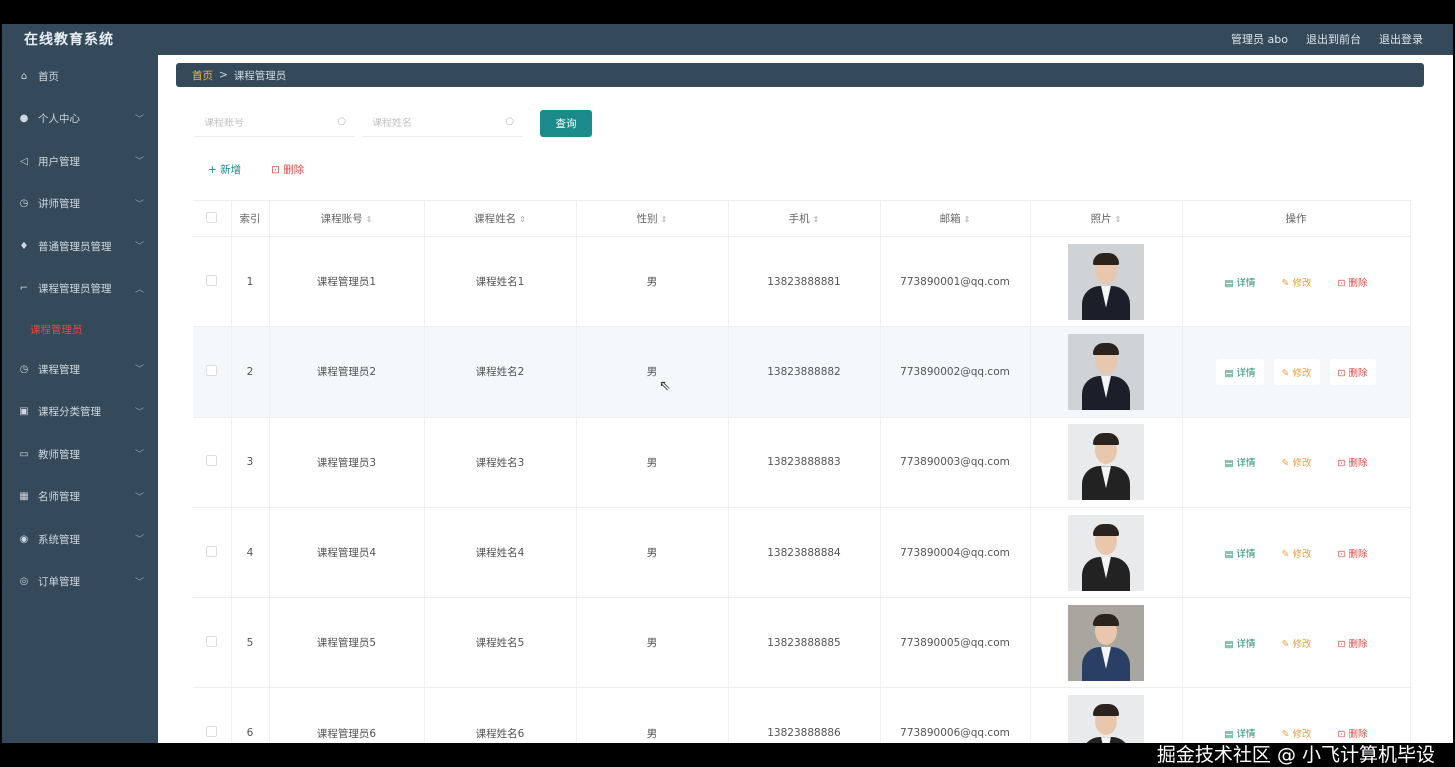  I want to click on header-account: 课程账号 ⇕, so click(347, 218).